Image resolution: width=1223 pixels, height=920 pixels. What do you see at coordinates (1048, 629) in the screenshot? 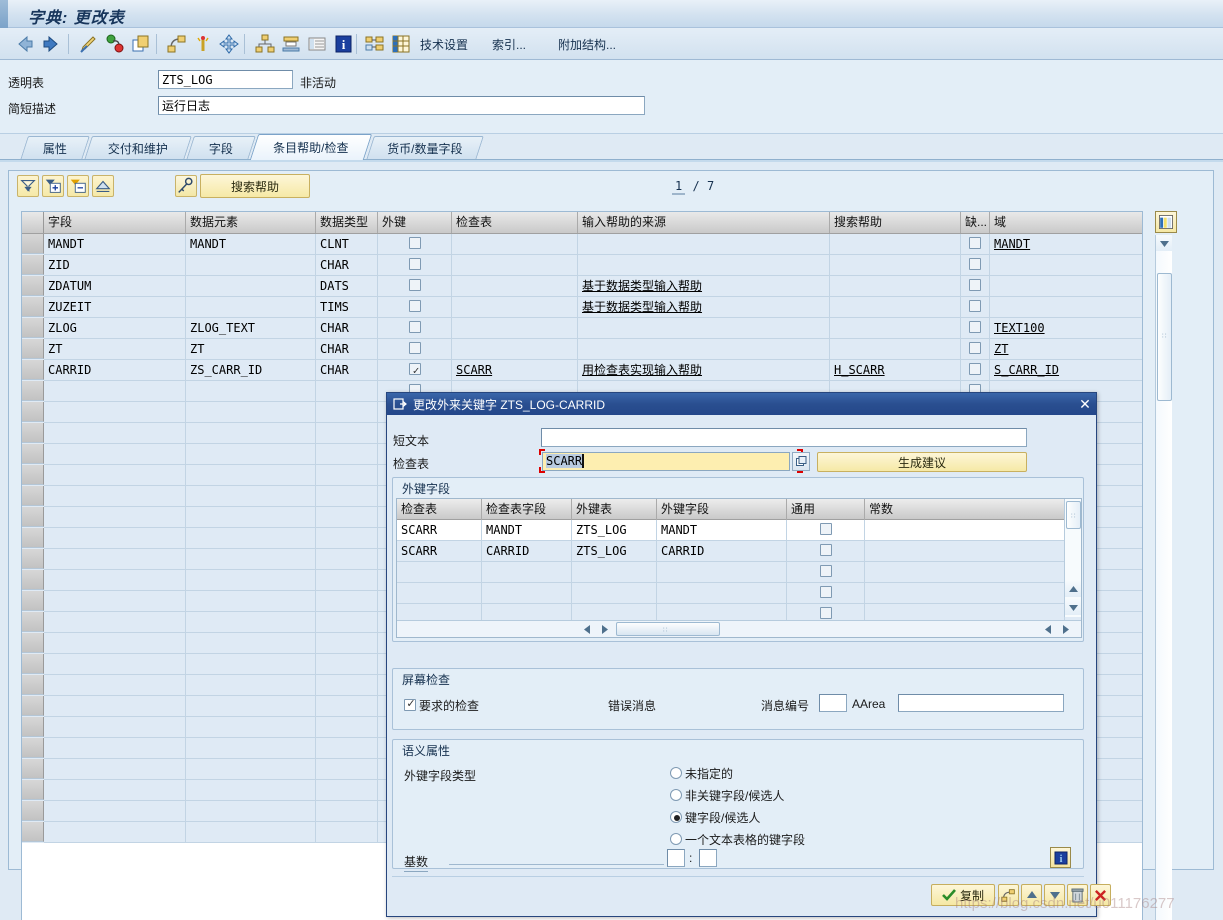
I see `fk-hscroll-left-arrow-right` at bounding box center [1048, 629].